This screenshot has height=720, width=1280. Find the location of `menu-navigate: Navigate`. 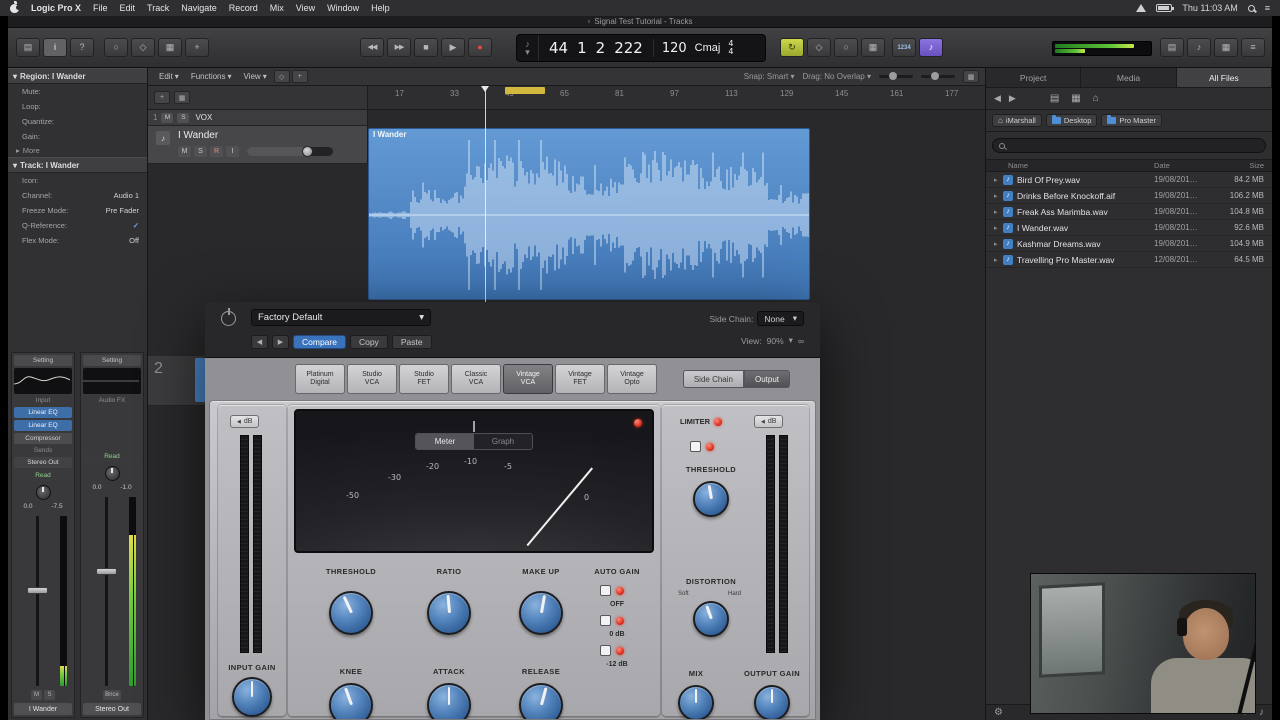

menu-navigate: Navigate is located at coordinates (199, 8).